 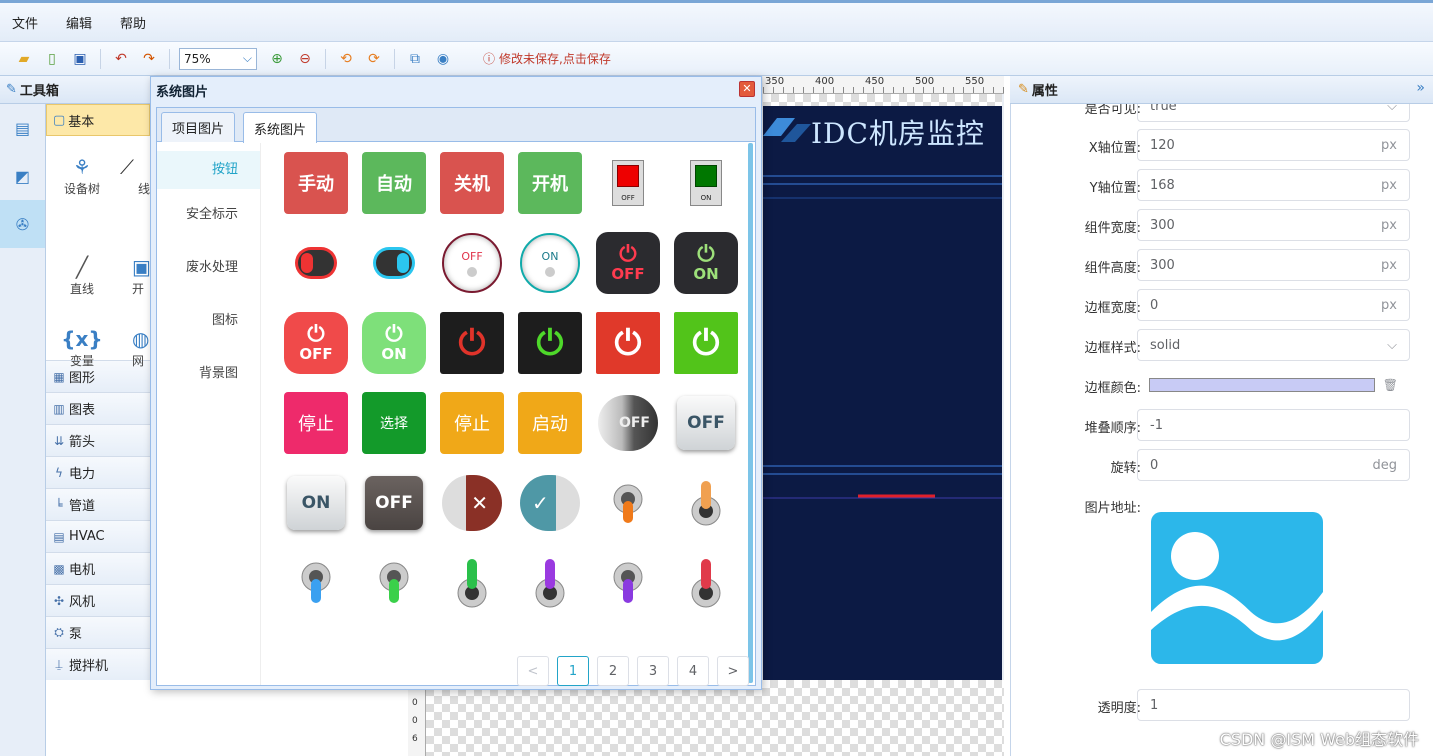 What do you see at coordinates (1273, 425) in the screenshot?
I see `prop-z-index-input: -1` at bounding box center [1273, 425].